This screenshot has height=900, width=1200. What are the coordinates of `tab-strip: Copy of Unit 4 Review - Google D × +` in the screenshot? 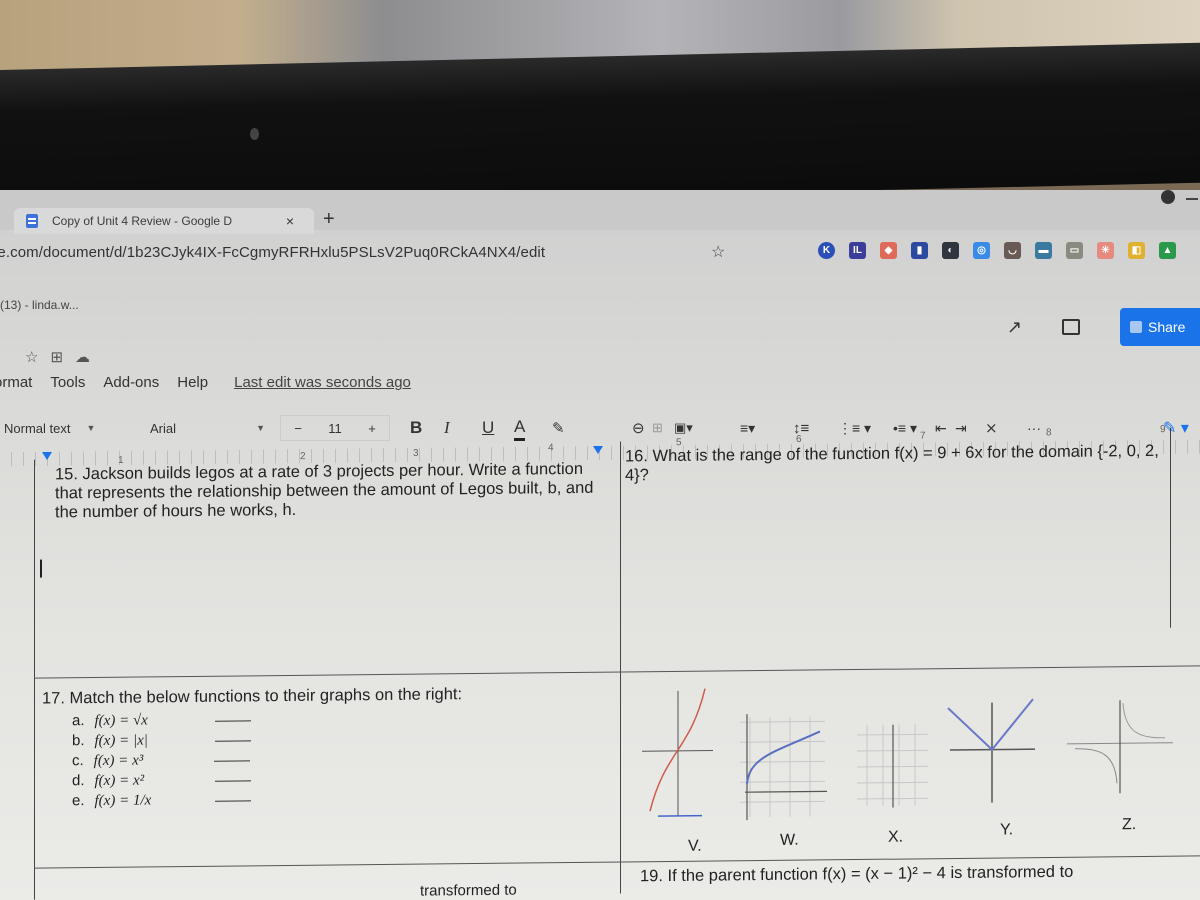 It's located at (600, 212).